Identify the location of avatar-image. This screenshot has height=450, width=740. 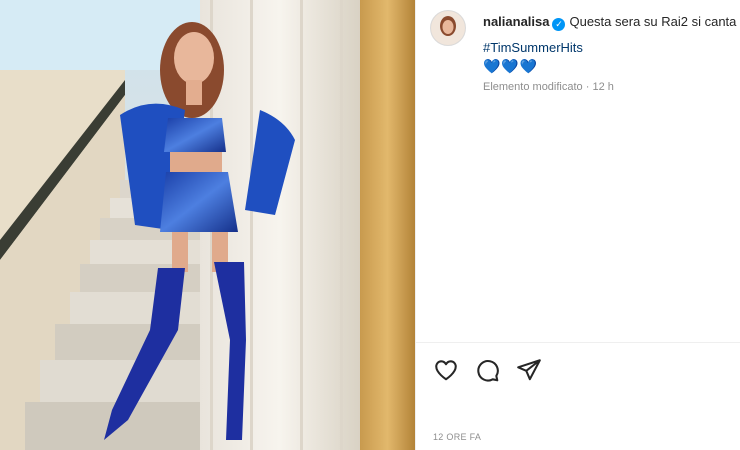
(448, 28).